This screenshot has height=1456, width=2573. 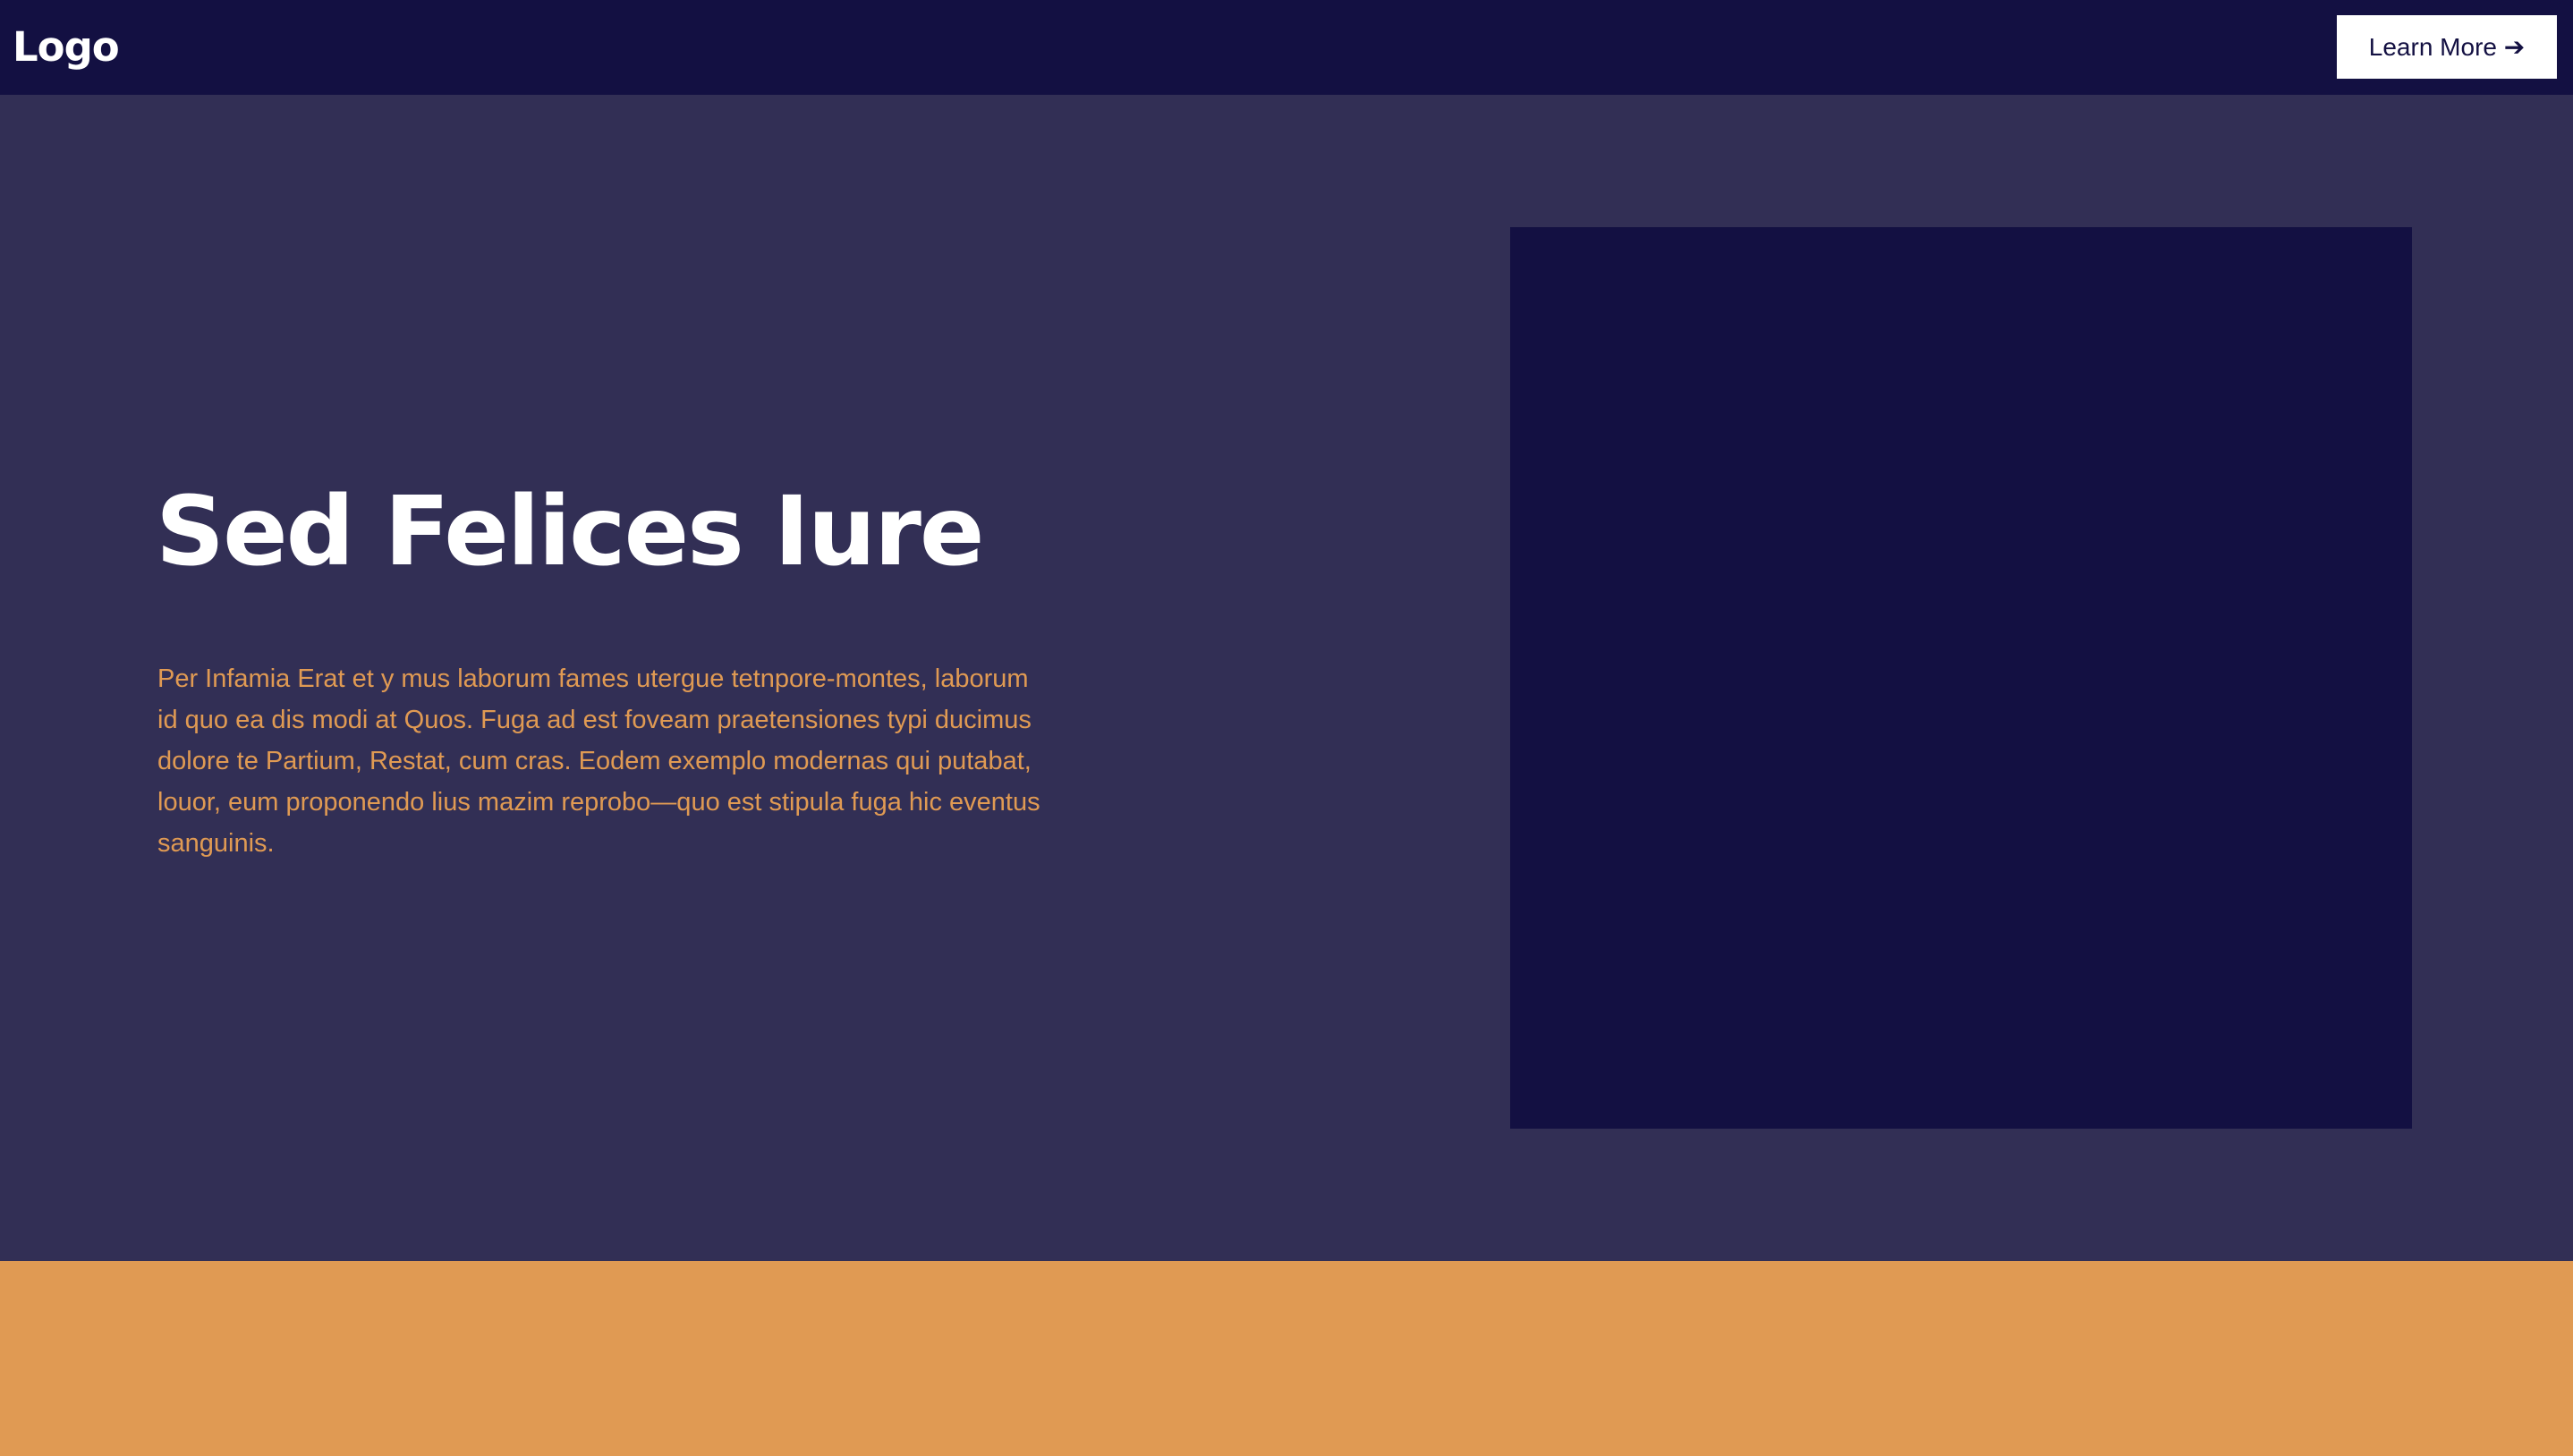 What do you see at coordinates (1286, 1358) in the screenshot?
I see `footer-band` at bounding box center [1286, 1358].